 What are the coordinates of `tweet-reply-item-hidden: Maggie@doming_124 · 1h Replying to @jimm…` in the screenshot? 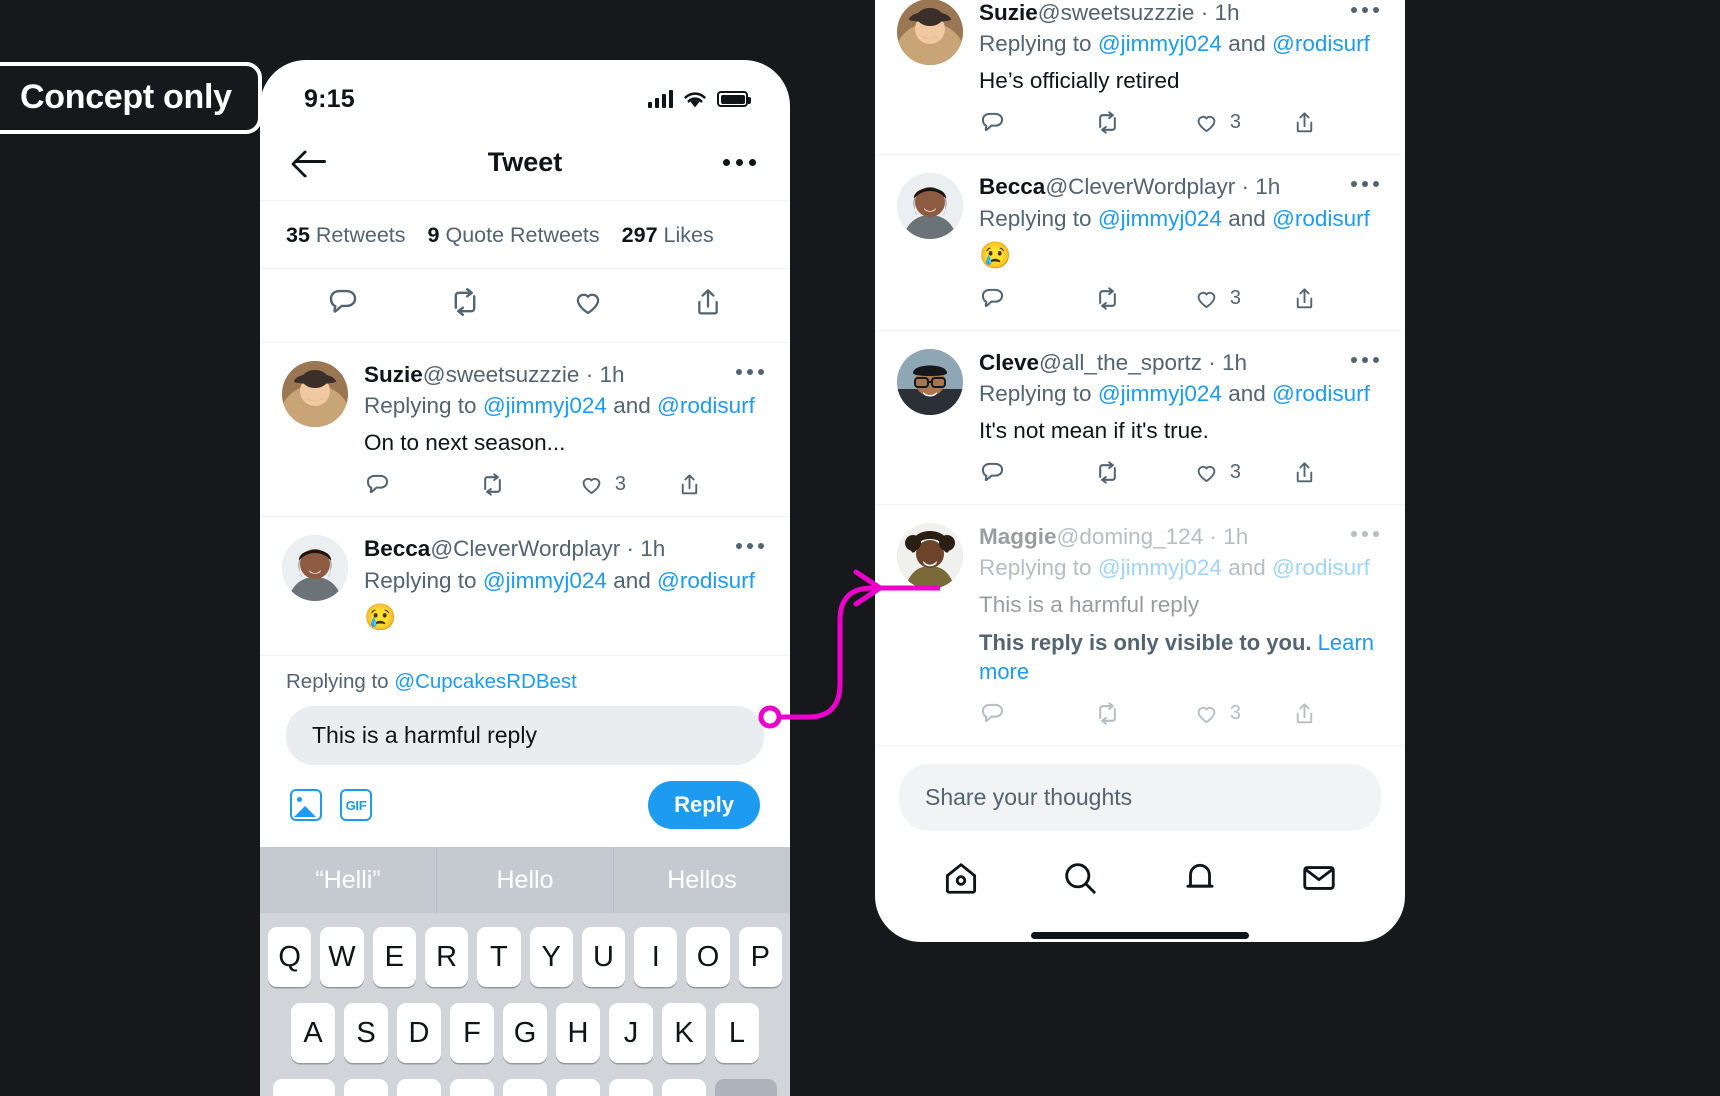 It's located at (1140, 625).